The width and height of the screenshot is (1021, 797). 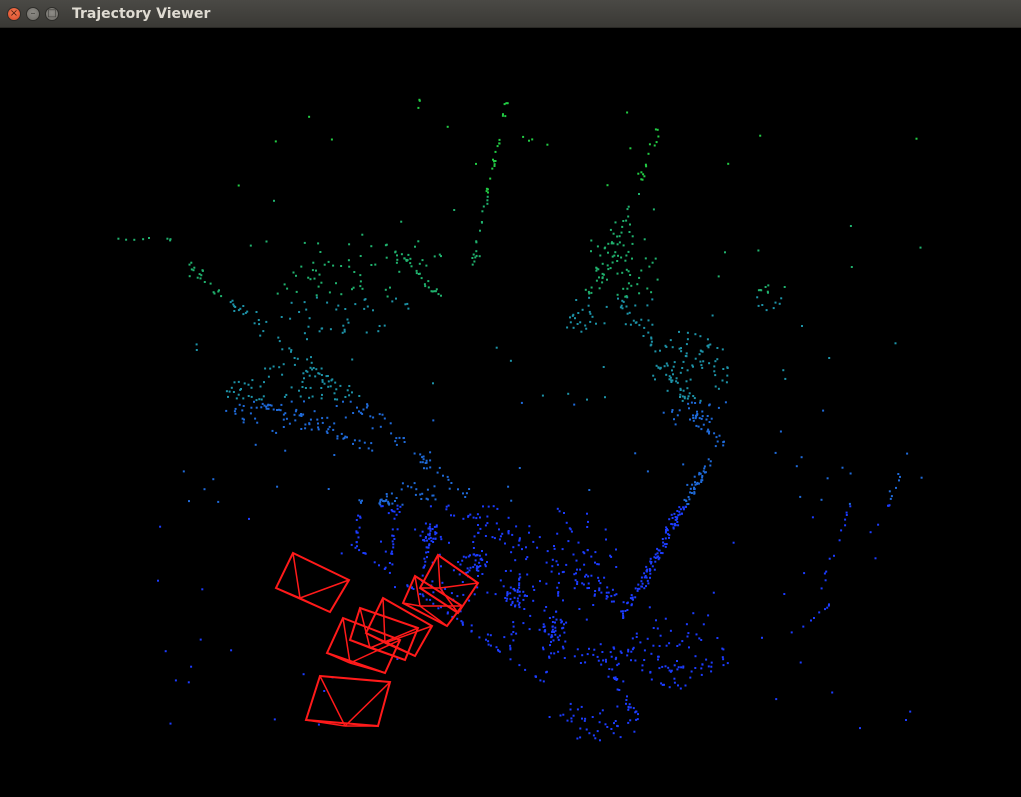 What do you see at coordinates (510, 14) in the screenshot?
I see `window-titlebar: × – □ Trajectory Viewer` at bounding box center [510, 14].